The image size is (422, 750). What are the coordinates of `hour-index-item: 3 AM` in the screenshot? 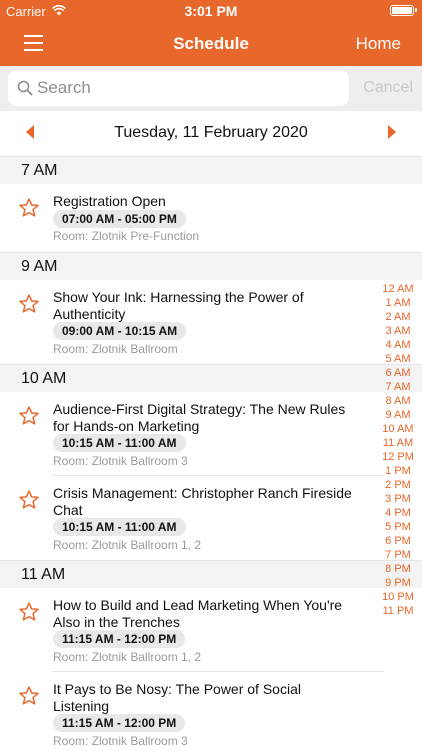 It's located at (398, 331).